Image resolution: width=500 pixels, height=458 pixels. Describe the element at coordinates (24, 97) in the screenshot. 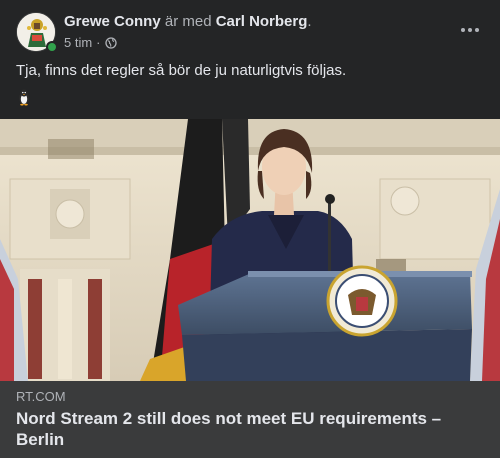

I see `penguin-emoji` at that location.